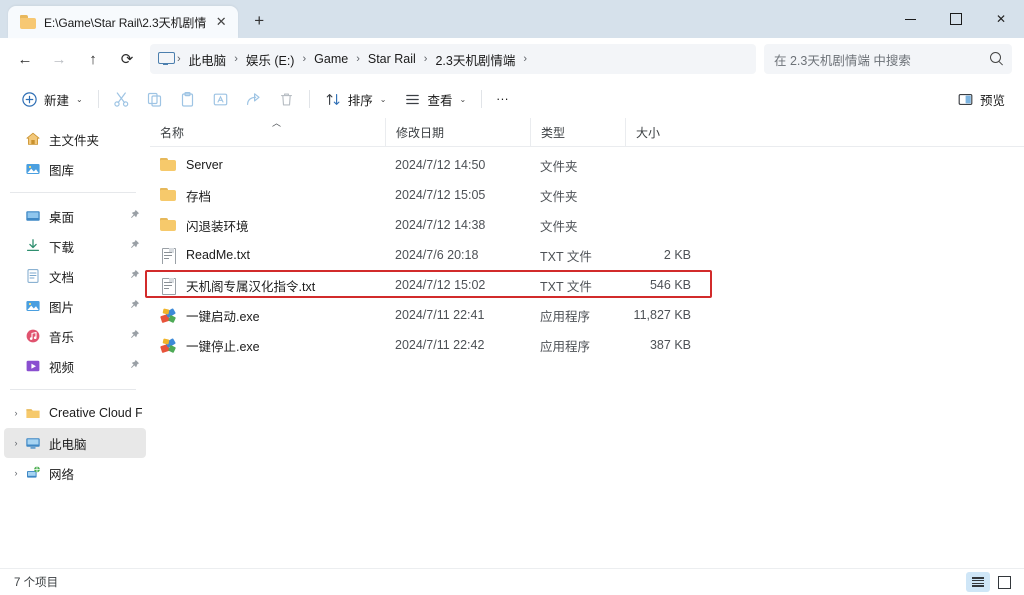  Describe the element at coordinates (440, 285) in the screenshot. I see `file-date-cell: 2024/7/12 15:02` at that location.